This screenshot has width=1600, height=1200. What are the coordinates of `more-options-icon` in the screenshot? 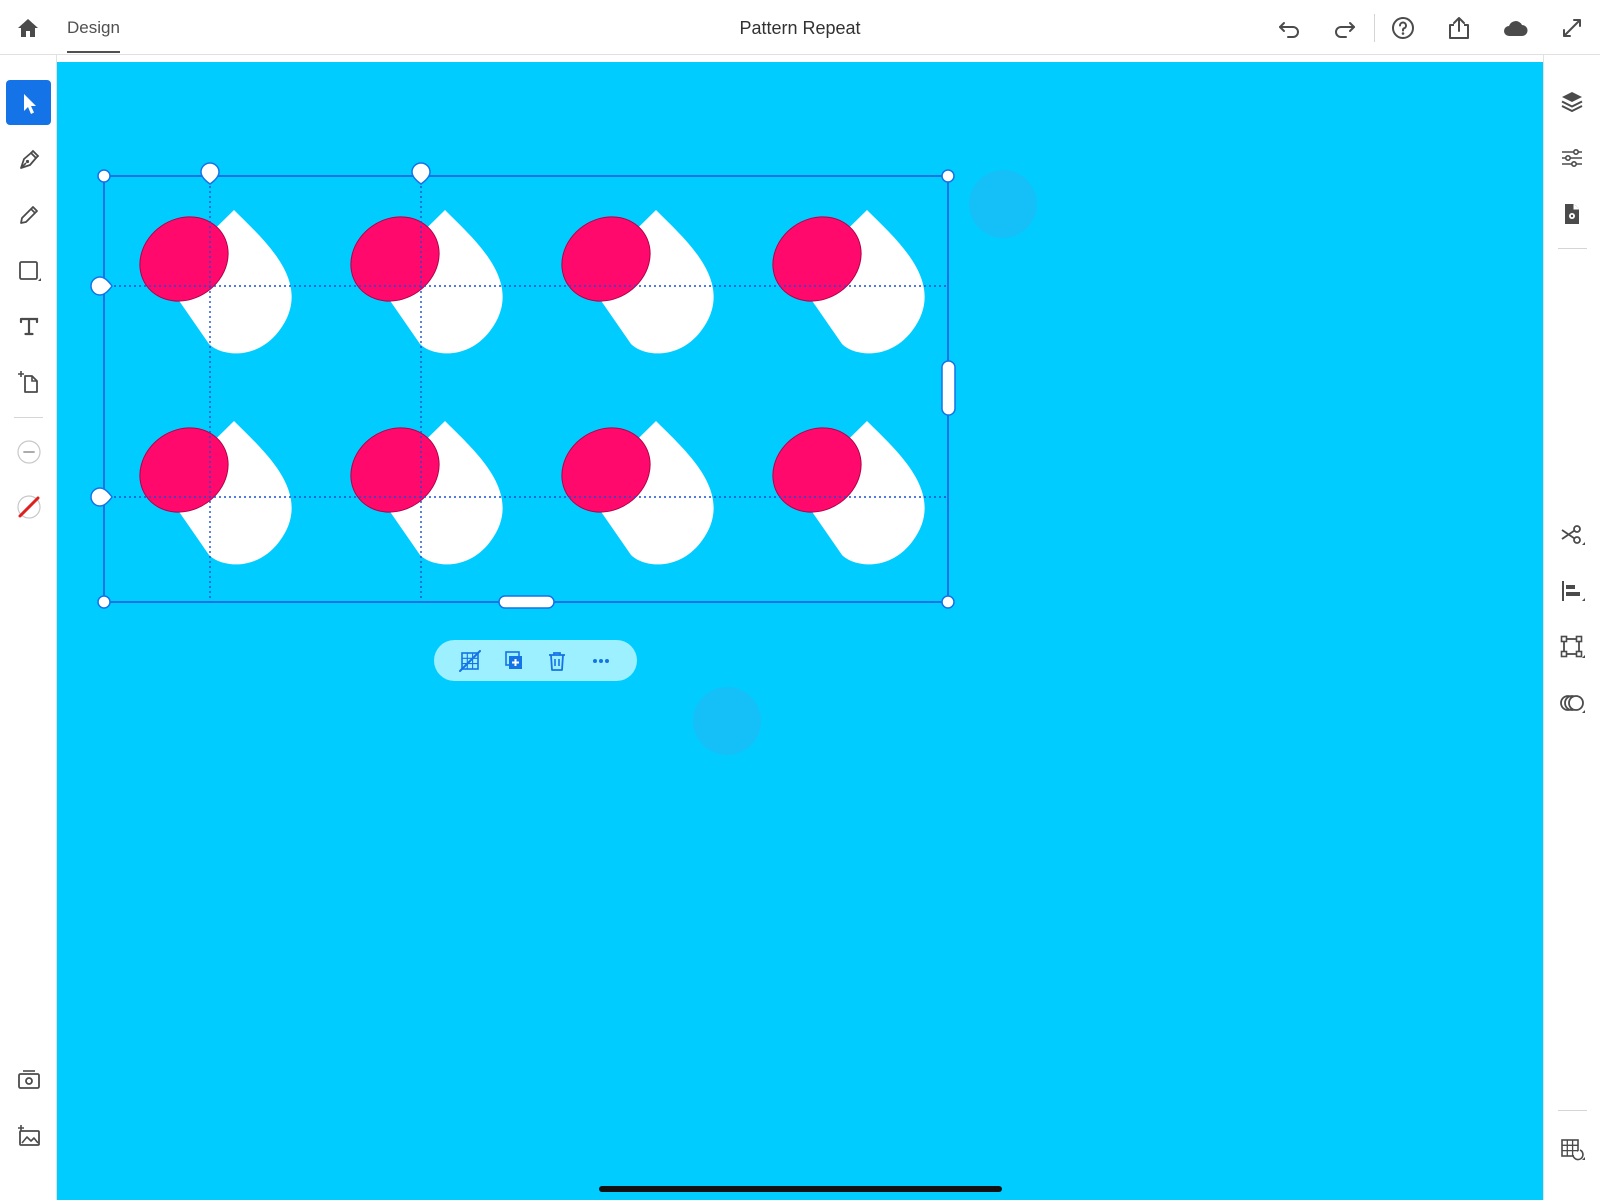 It's located at (601, 661).